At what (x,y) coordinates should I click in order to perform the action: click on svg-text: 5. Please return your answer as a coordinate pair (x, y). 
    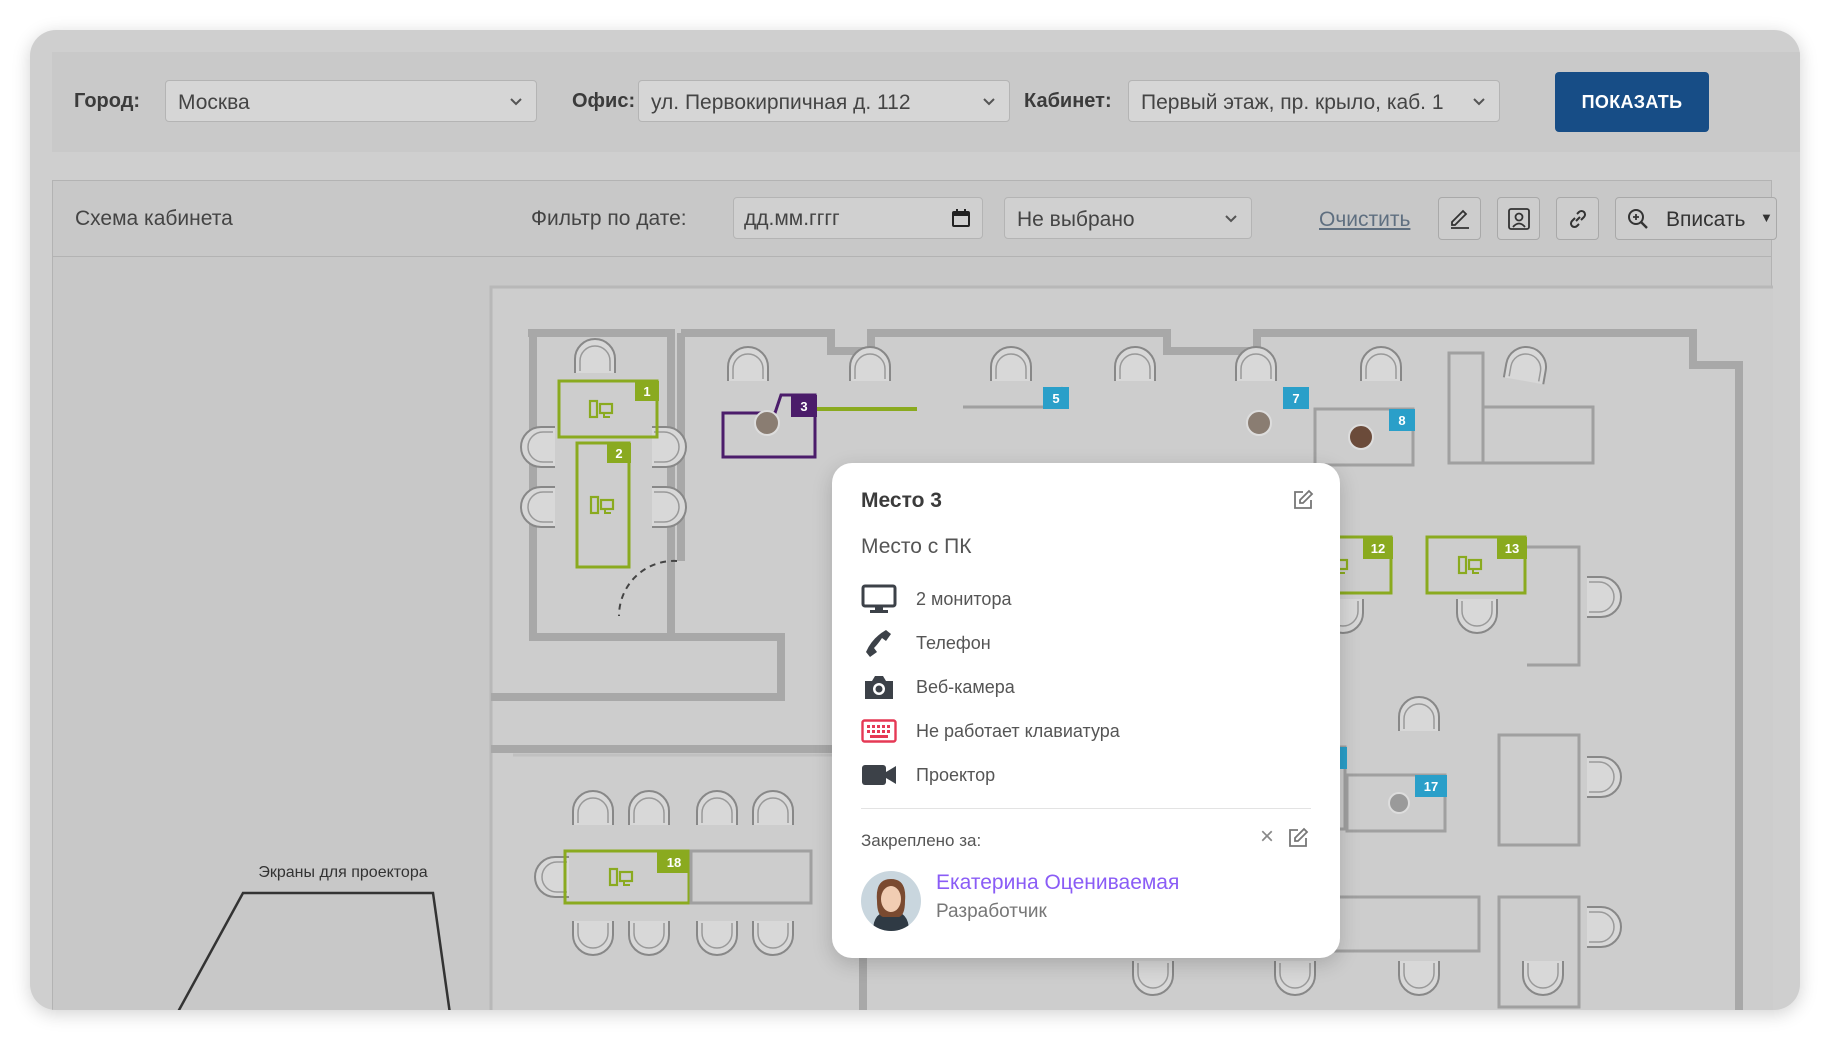
    Looking at the image, I should click on (1055, 398).